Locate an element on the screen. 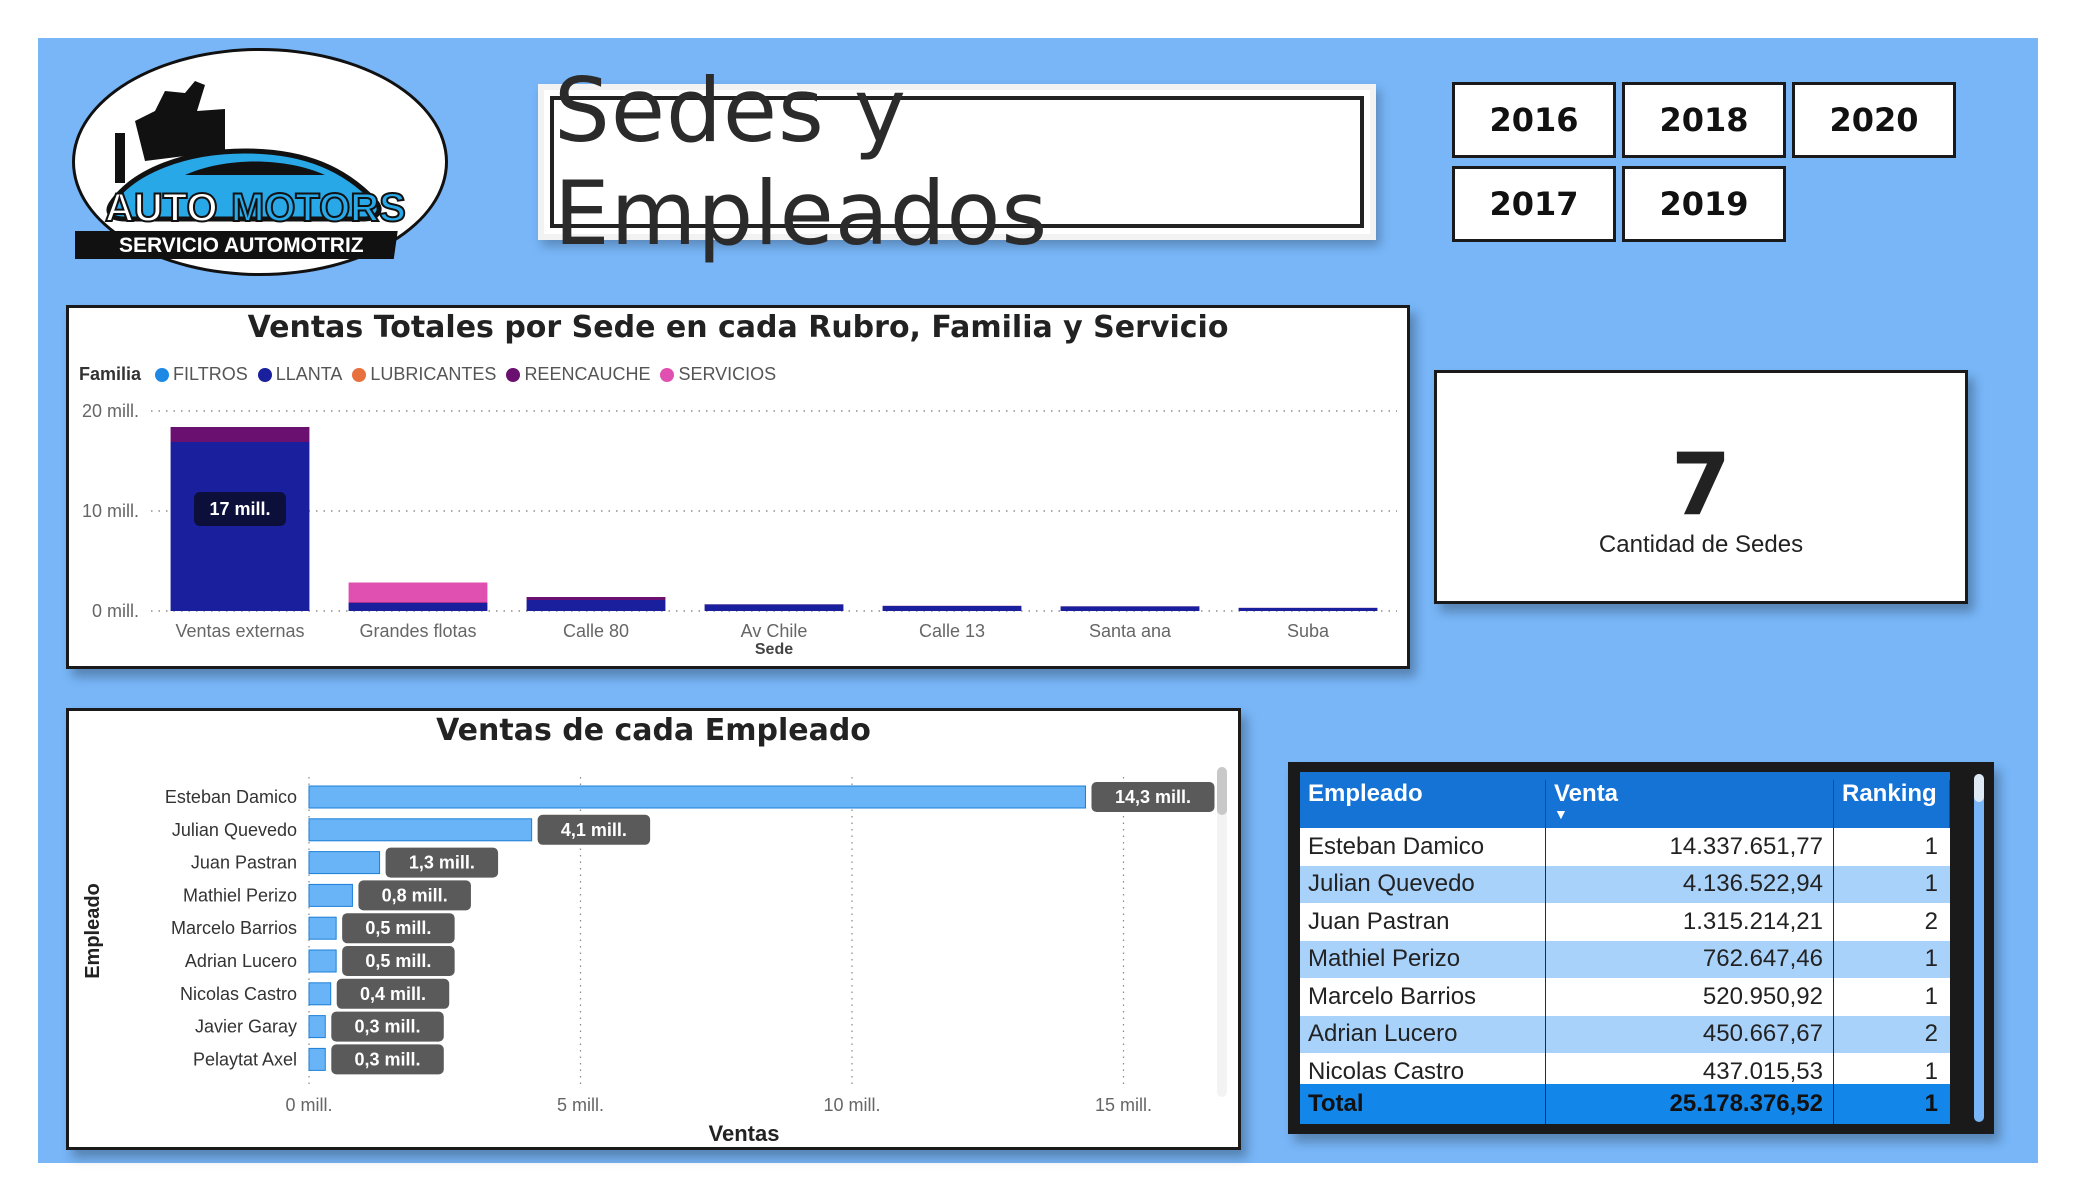 Image resolution: width=2075 pixels, height=1200 pixels. kpi-value: 7 is located at coordinates (1701, 485).